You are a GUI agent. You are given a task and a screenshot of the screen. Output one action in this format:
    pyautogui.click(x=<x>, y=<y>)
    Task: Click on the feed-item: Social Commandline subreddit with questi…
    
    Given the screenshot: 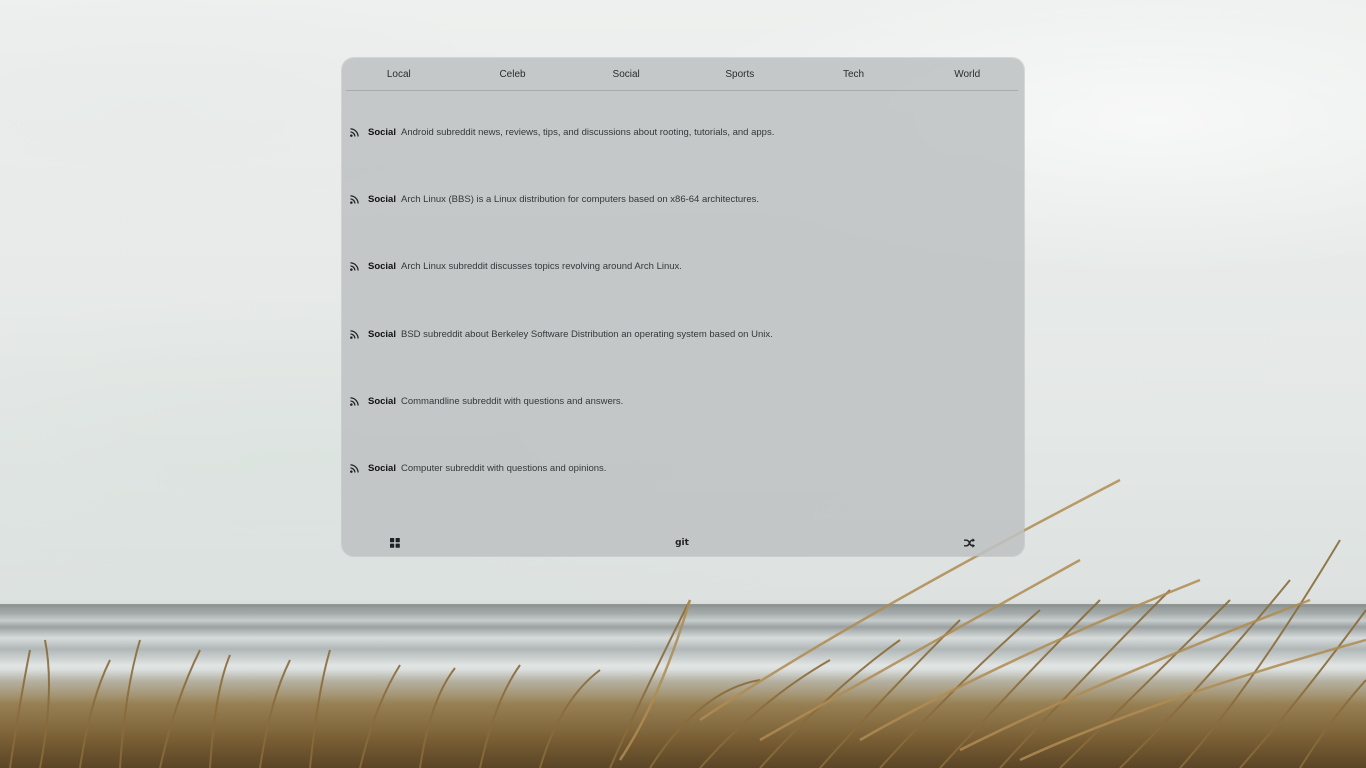 What is the action you would take?
    pyautogui.click(x=683, y=401)
    